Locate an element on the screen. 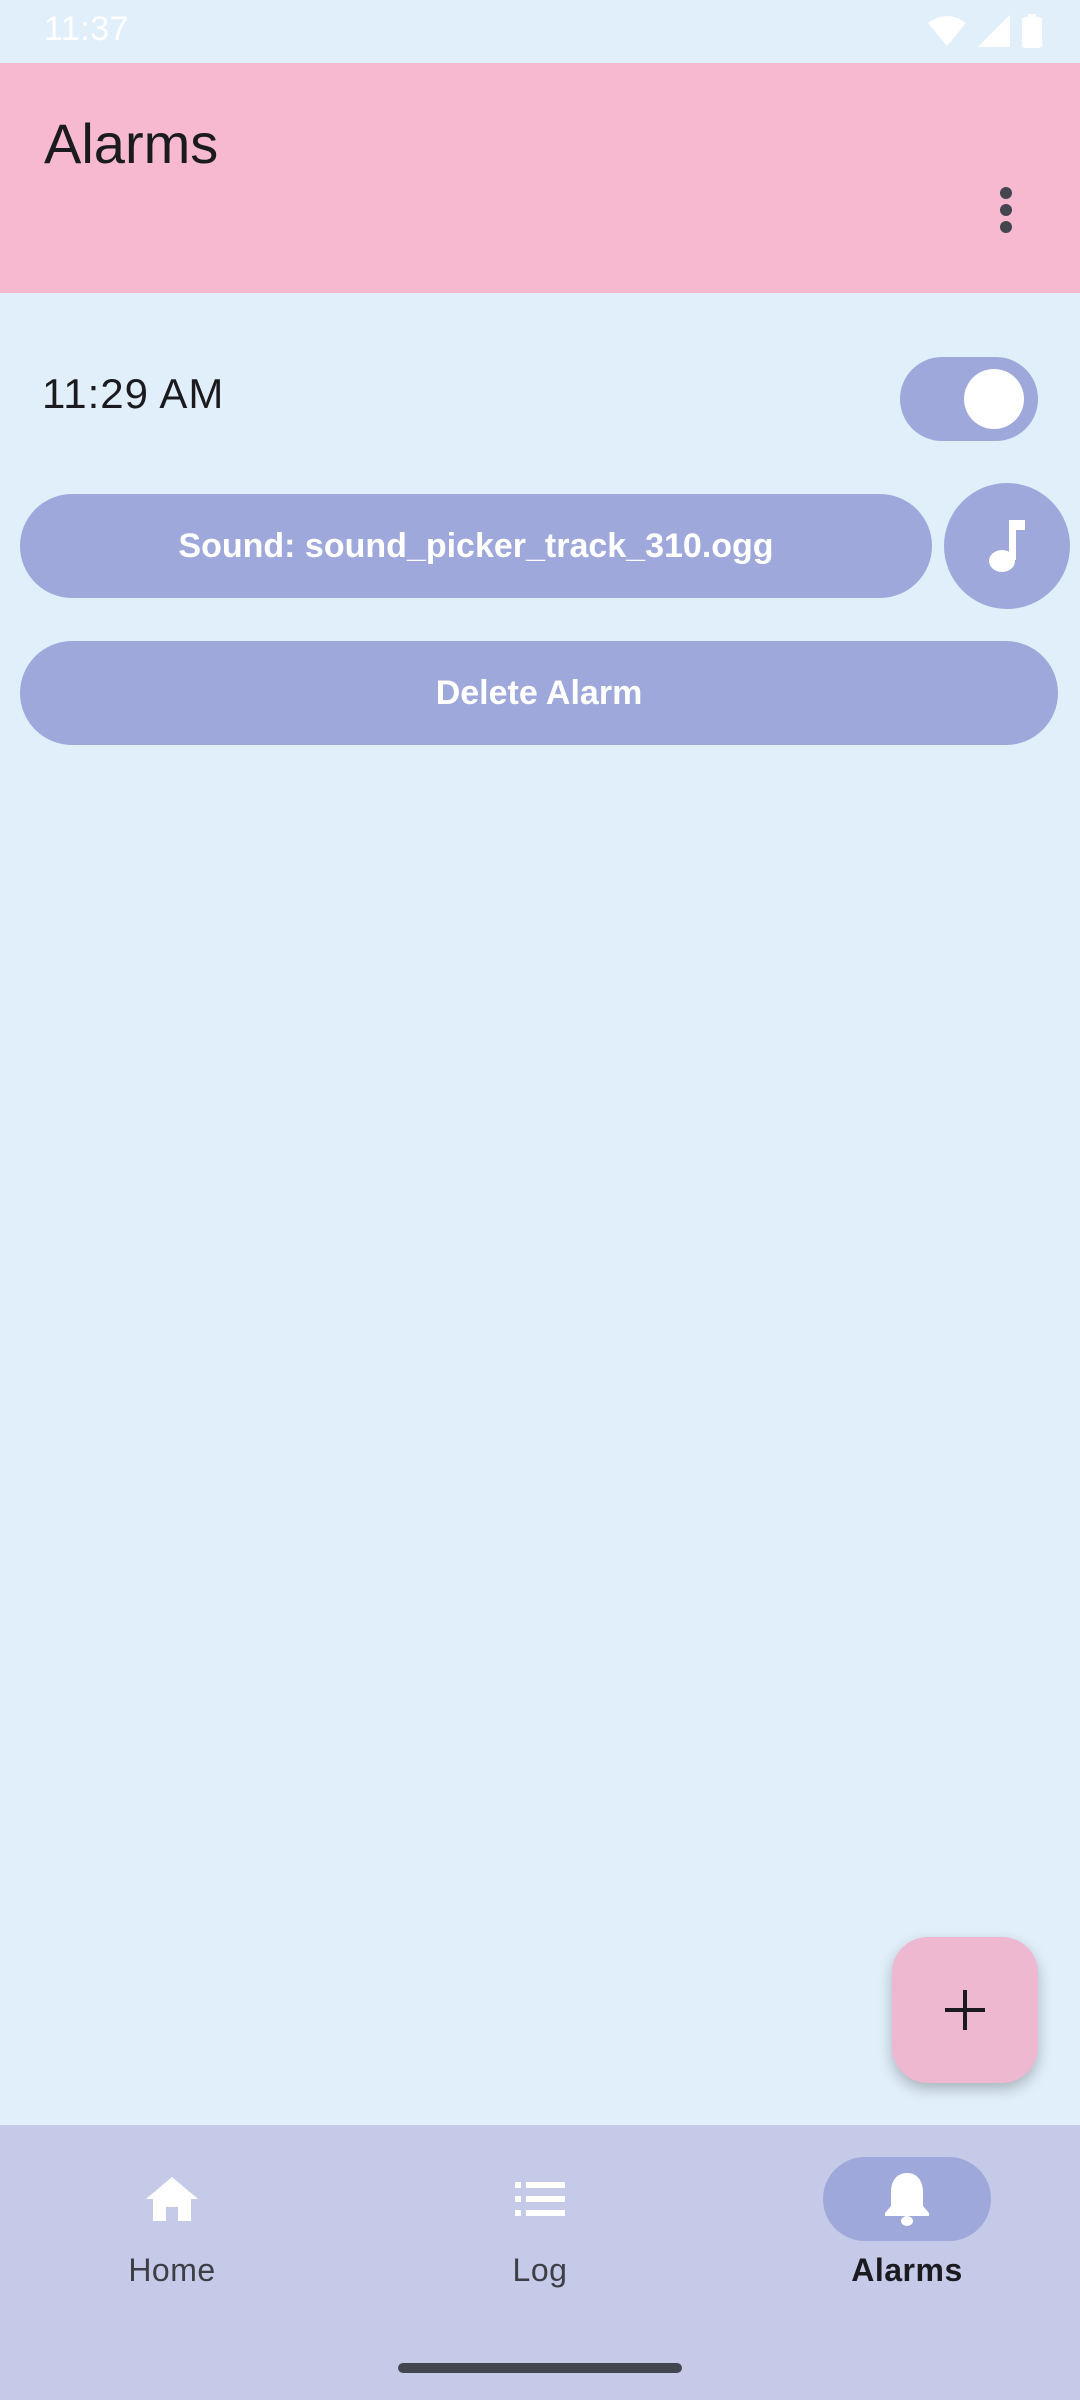  wifi-icon is located at coordinates (947, 31).